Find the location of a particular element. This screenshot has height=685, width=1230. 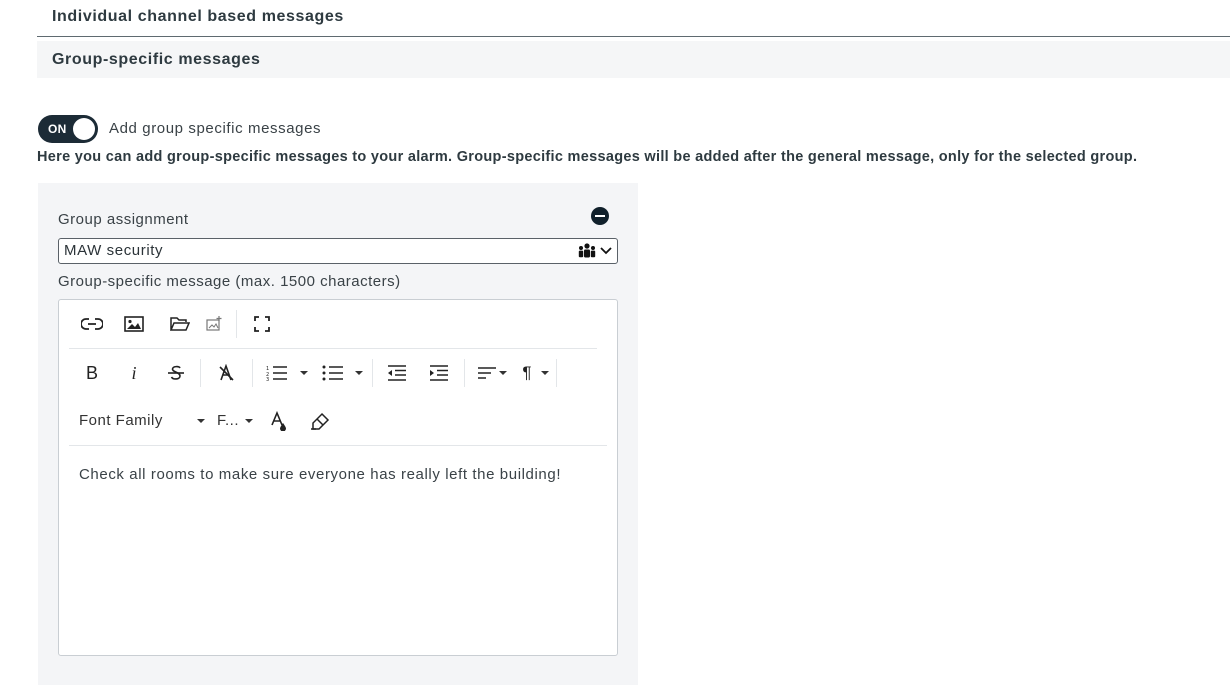

unordered-list-icon is located at coordinates (333, 373).